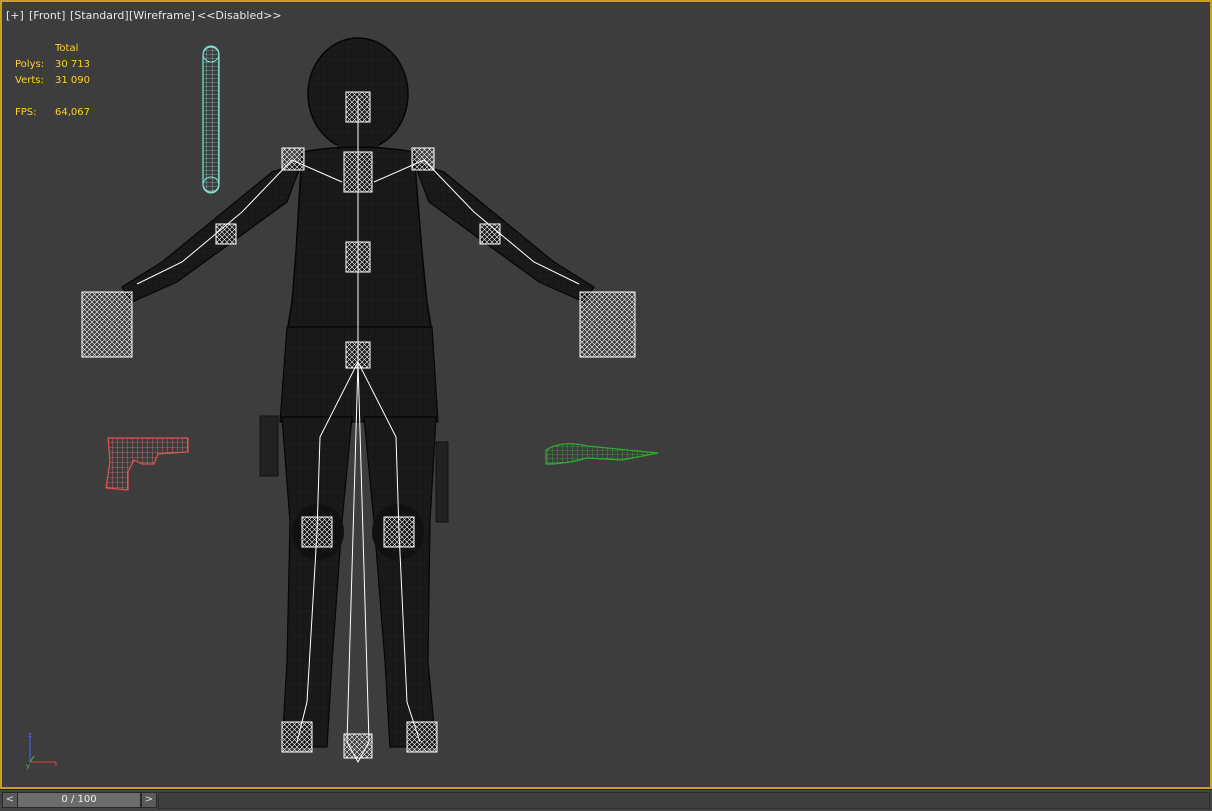 The height and width of the screenshot is (811, 1212). What do you see at coordinates (79, 800) in the screenshot?
I see `time-slider: 0 / 100` at bounding box center [79, 800].